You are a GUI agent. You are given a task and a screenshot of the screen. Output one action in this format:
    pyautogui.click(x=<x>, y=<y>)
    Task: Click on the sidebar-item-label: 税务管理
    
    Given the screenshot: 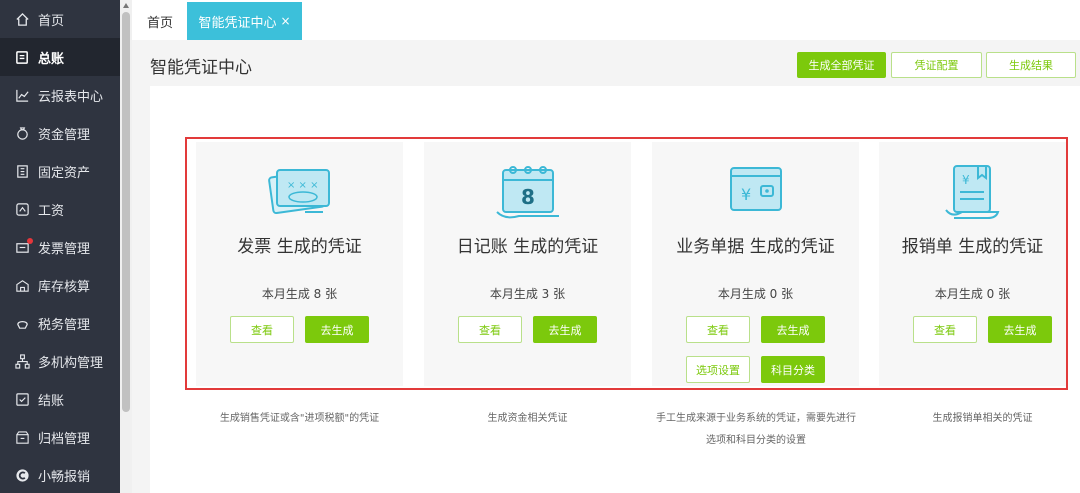 What is the action you would take?
    pyautogui.click(x=64, y=325)
    